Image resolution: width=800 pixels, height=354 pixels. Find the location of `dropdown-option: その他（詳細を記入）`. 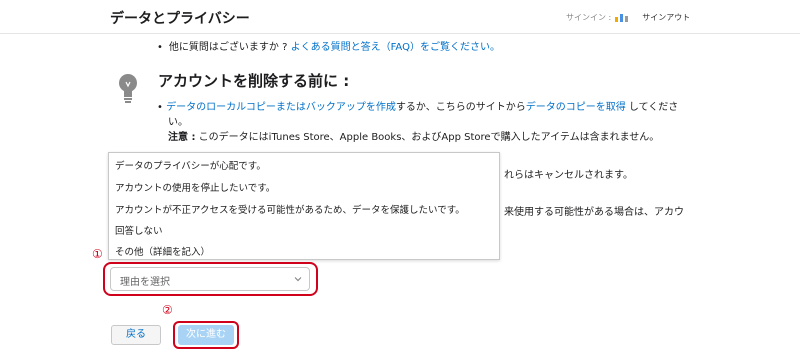

dropdown-option: その他（詳細を記入） is located at coordinates (162, 251).